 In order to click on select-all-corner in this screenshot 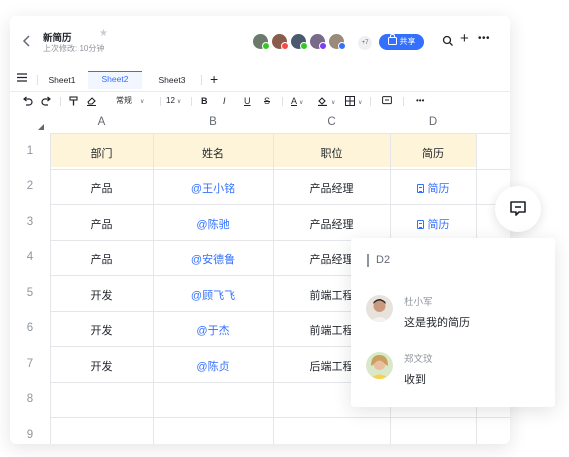, I will do `click(41, 127)`.